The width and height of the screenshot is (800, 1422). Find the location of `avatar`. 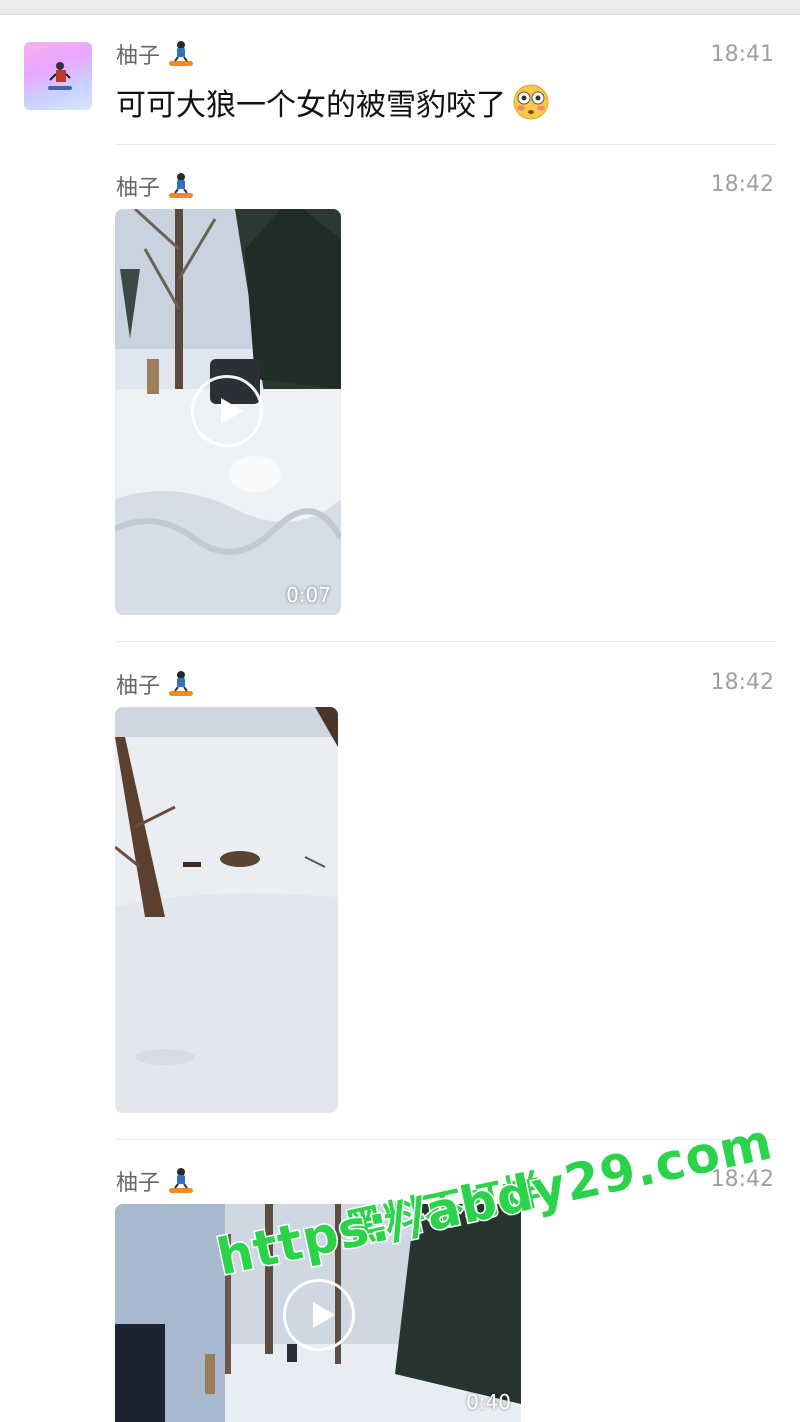

avatar is located at coordinates (58, 76).